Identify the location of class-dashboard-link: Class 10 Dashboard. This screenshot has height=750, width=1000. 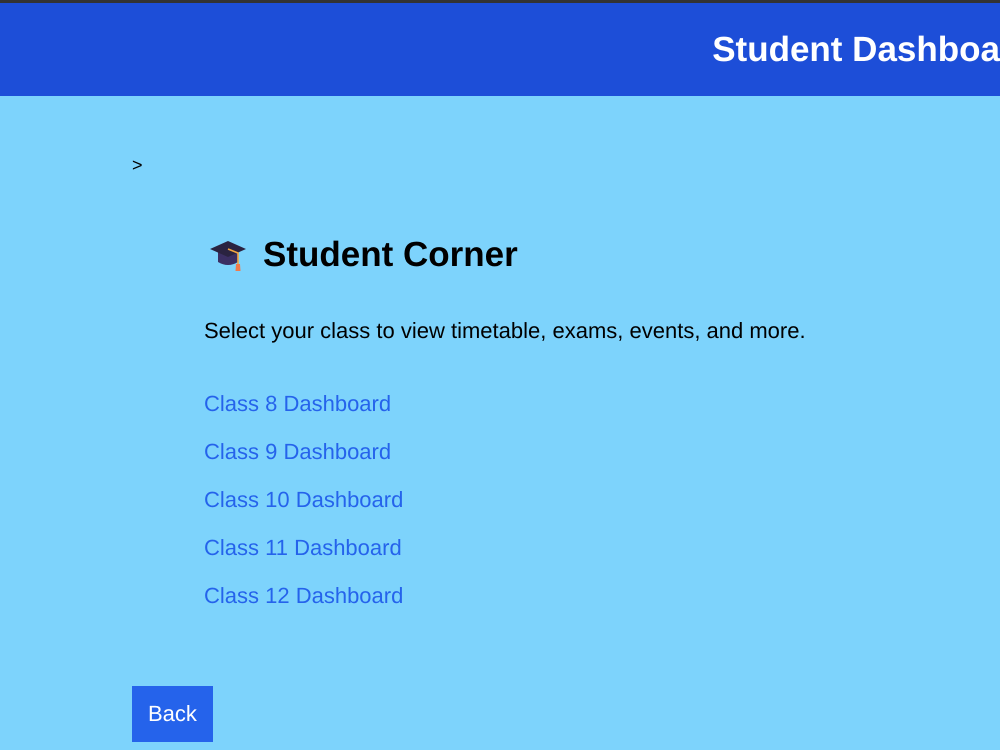
(304, 500).